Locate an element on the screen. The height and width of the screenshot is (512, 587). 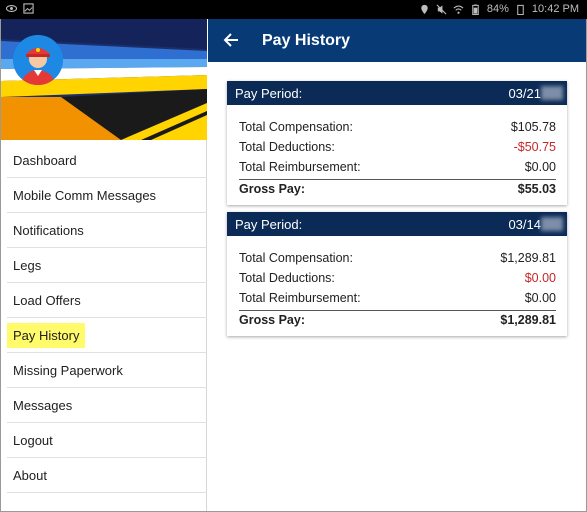
clock: 10:42 PM is located at coordinates (555, 9).